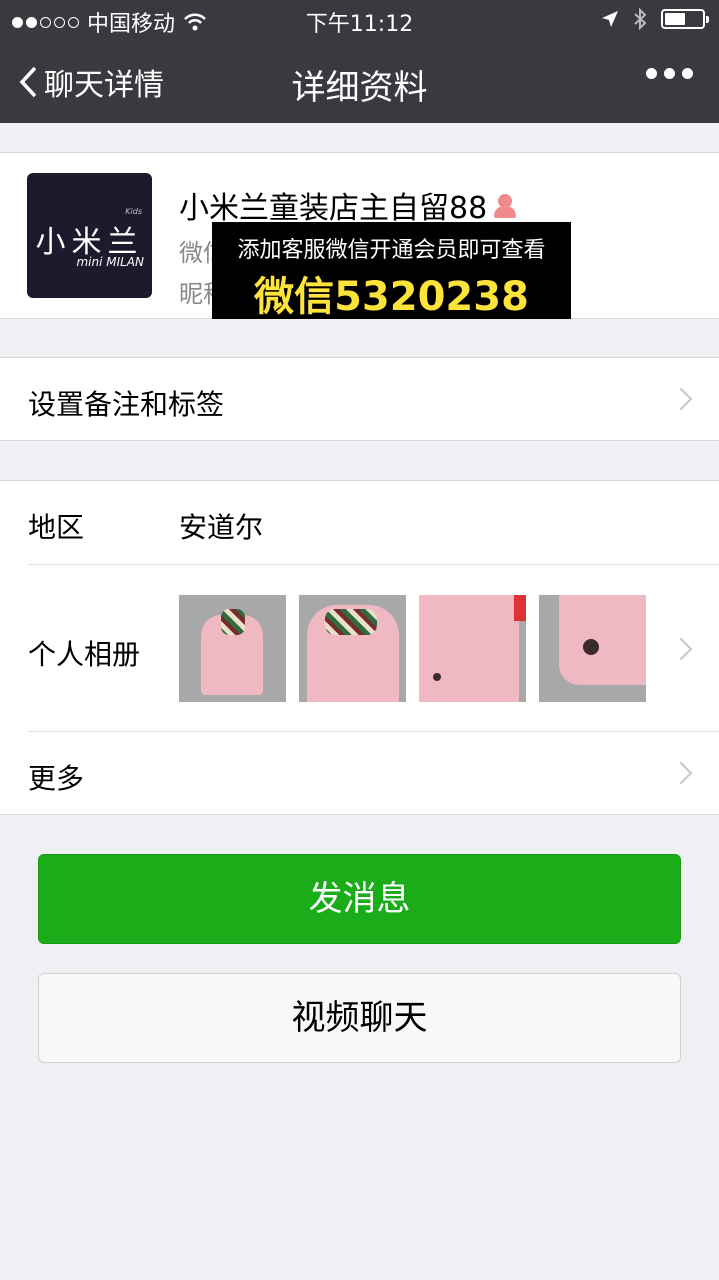 The width and height of the screenshot is (719, 1280). I want to click on top-bar: 中国移动 下午11:12 聊天详情 详细资料, so click(359, 61).